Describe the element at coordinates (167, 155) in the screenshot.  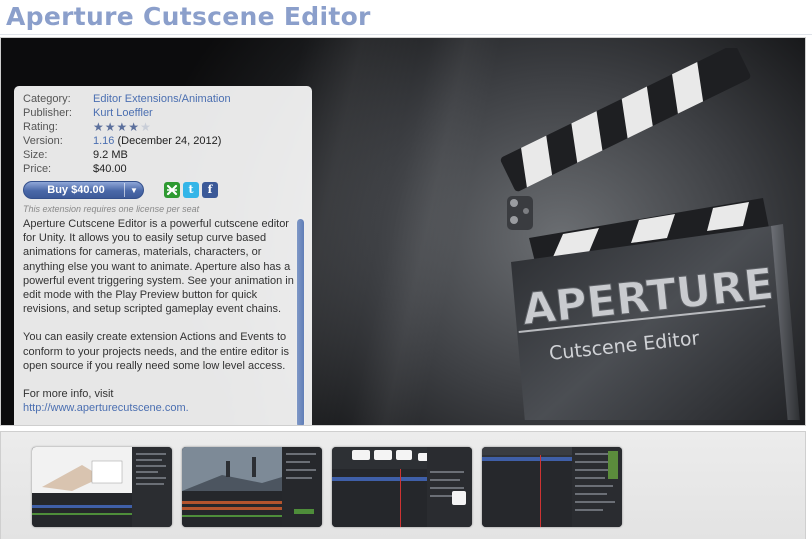
I see `meta-size: Size: 9.2 MB` at that location.